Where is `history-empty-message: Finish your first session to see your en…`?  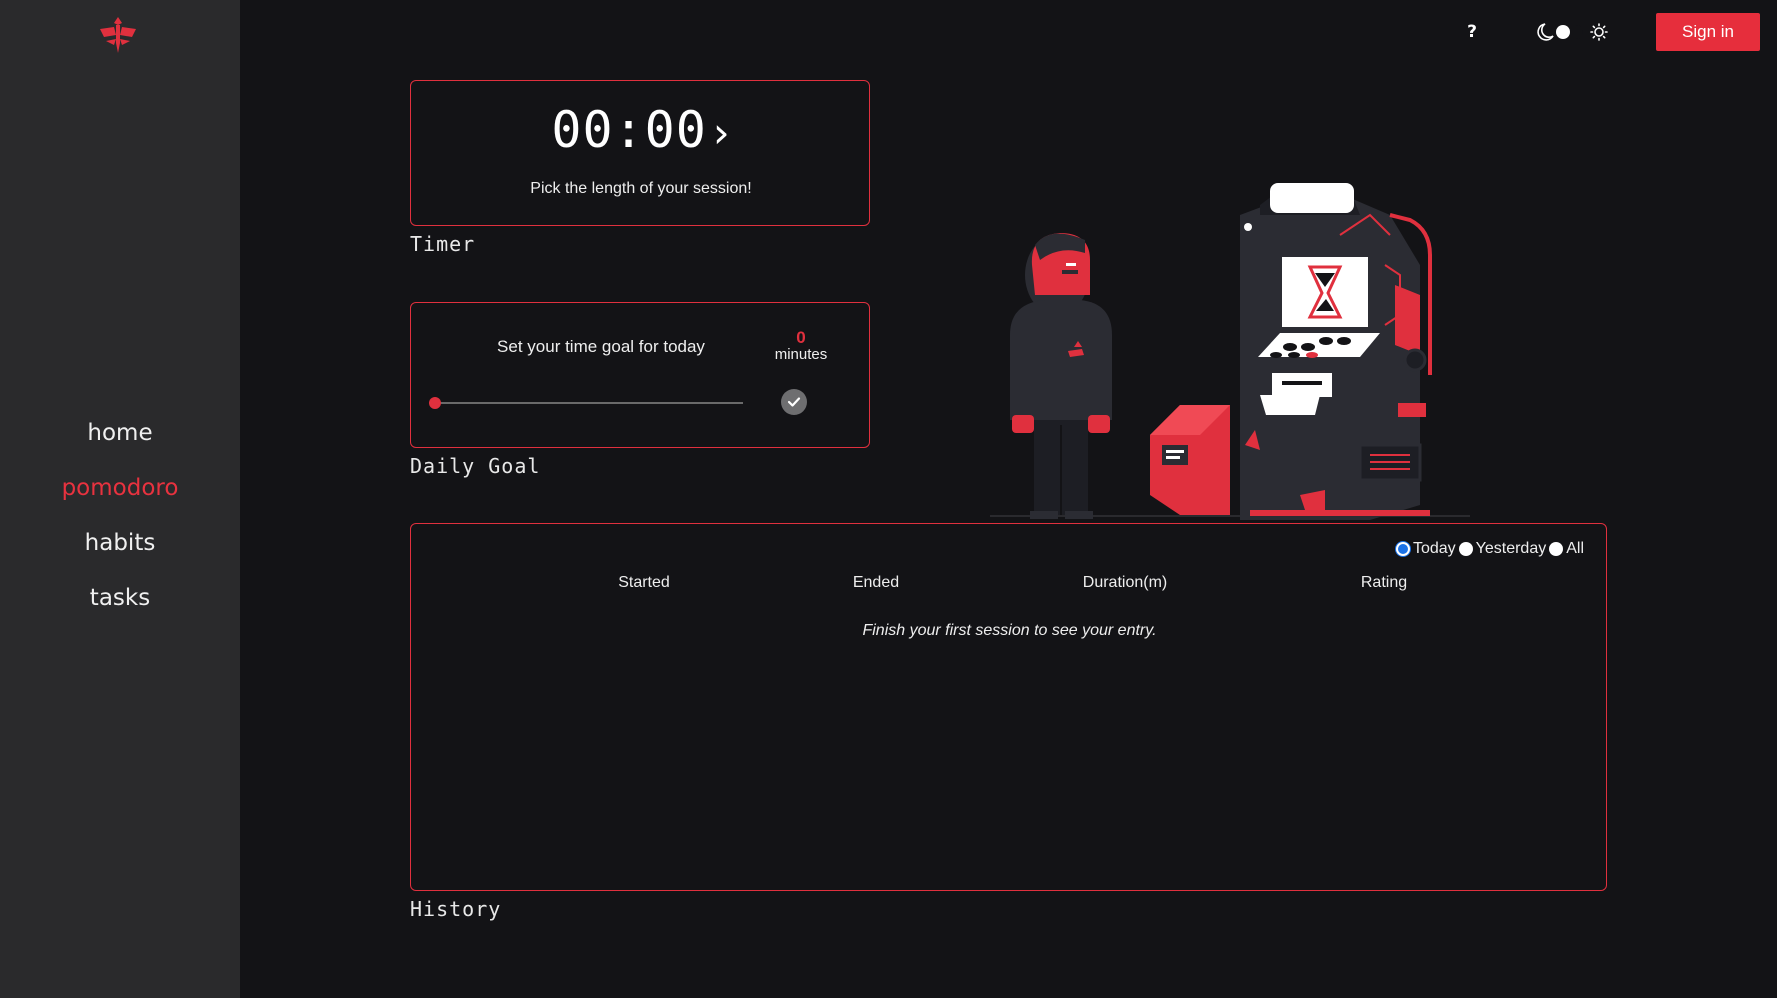
history-empty-message: Finish your first session to see your en… is located at coordinates (1009, 630).